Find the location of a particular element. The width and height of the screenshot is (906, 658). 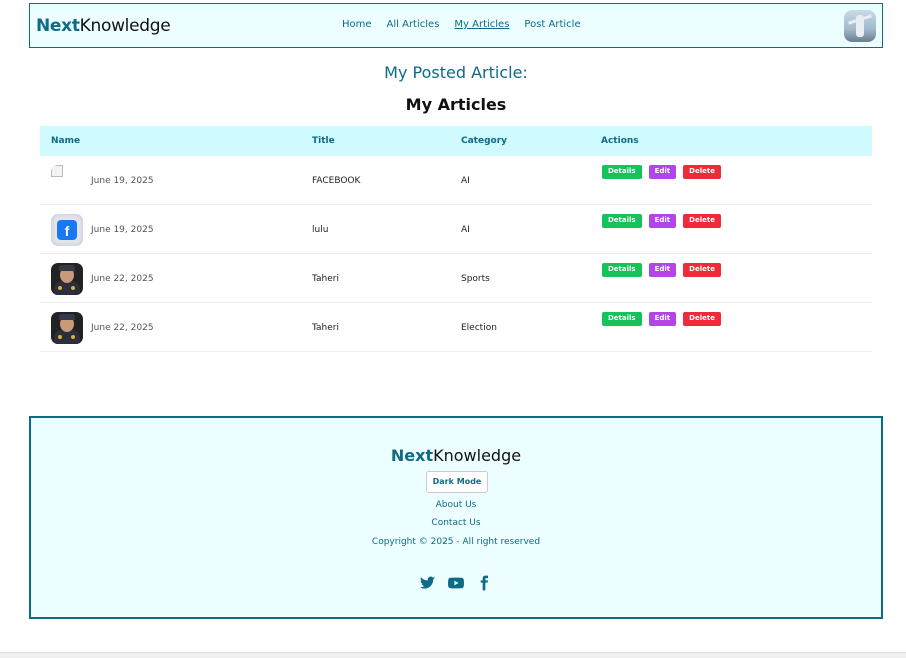

about-us-link: About Us is located at coordinates (456, 505).